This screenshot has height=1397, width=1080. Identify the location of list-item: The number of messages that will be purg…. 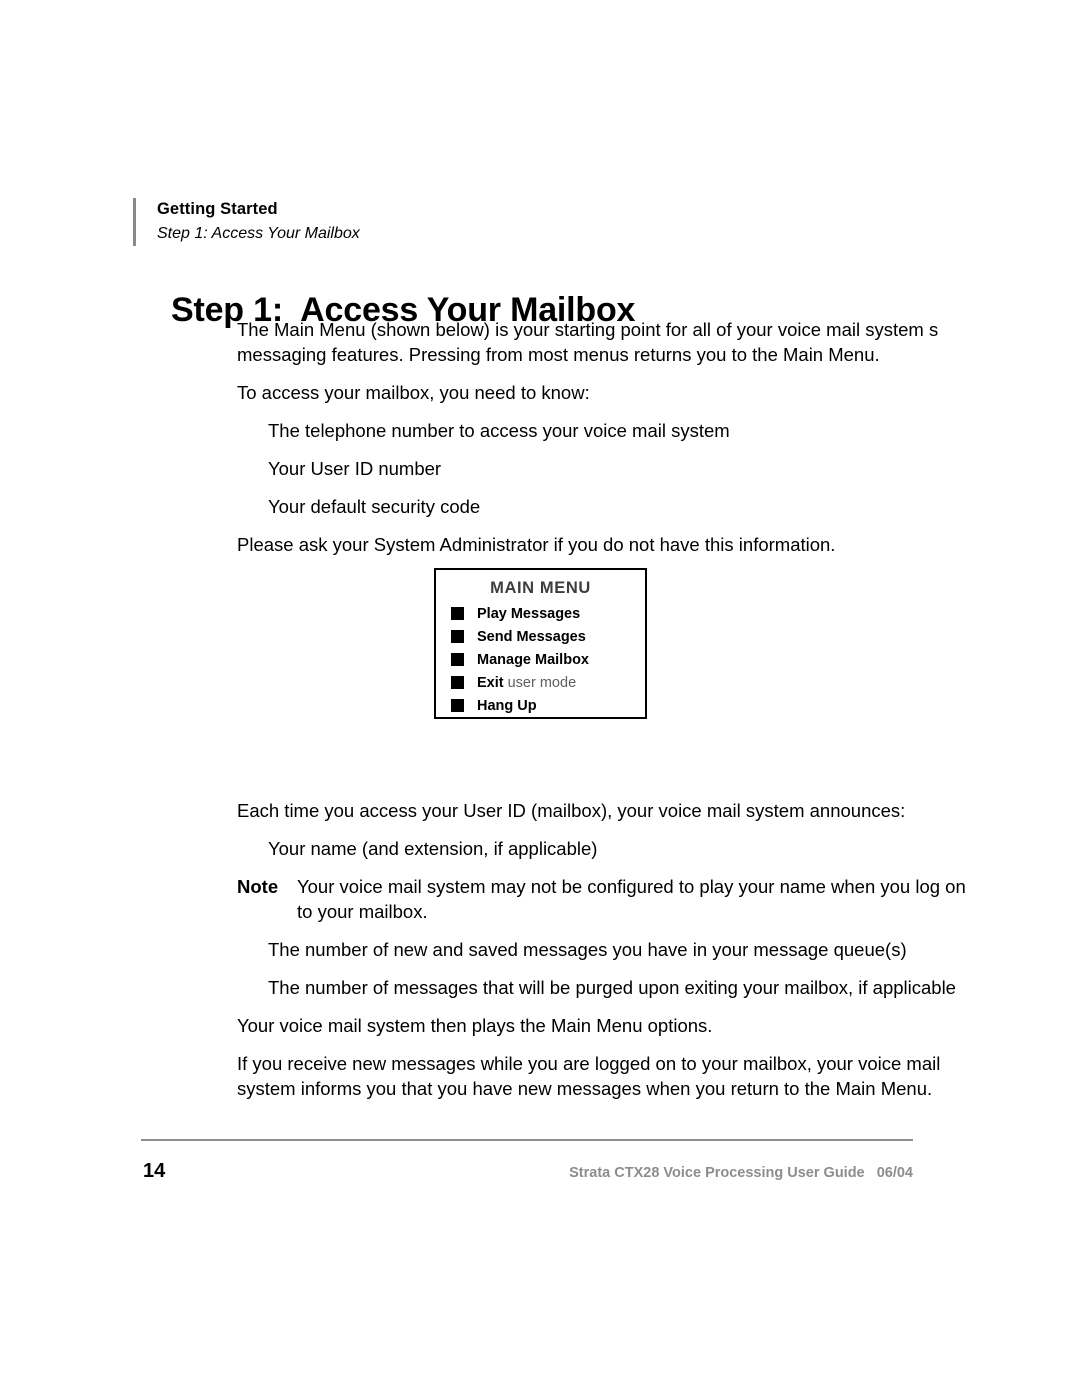
(612, 987).